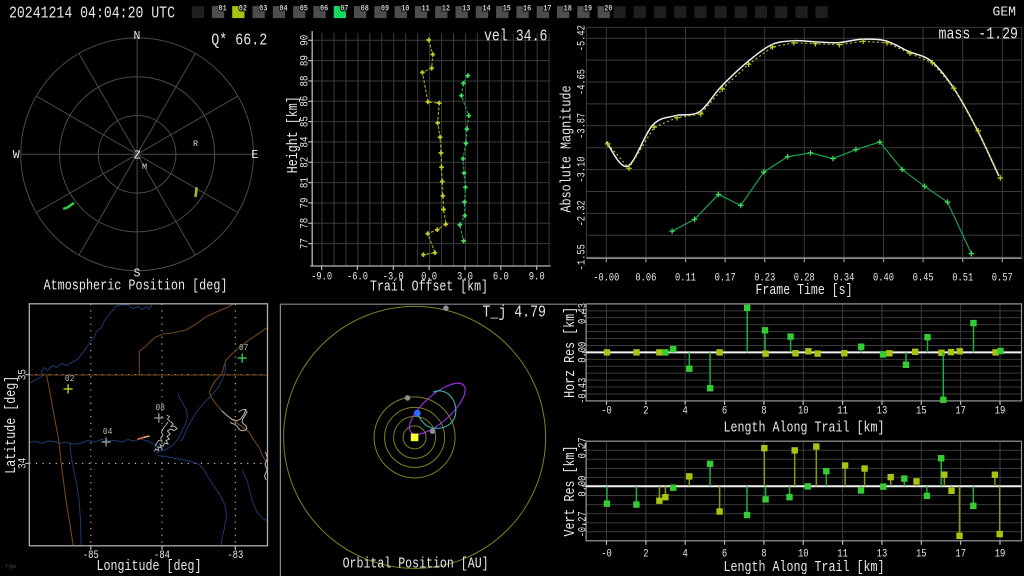 This screenshot has height=576, width=1024. Describe the element at coordinates (306, 60) in the screenshot. I see `svg-text: 89` at that location.